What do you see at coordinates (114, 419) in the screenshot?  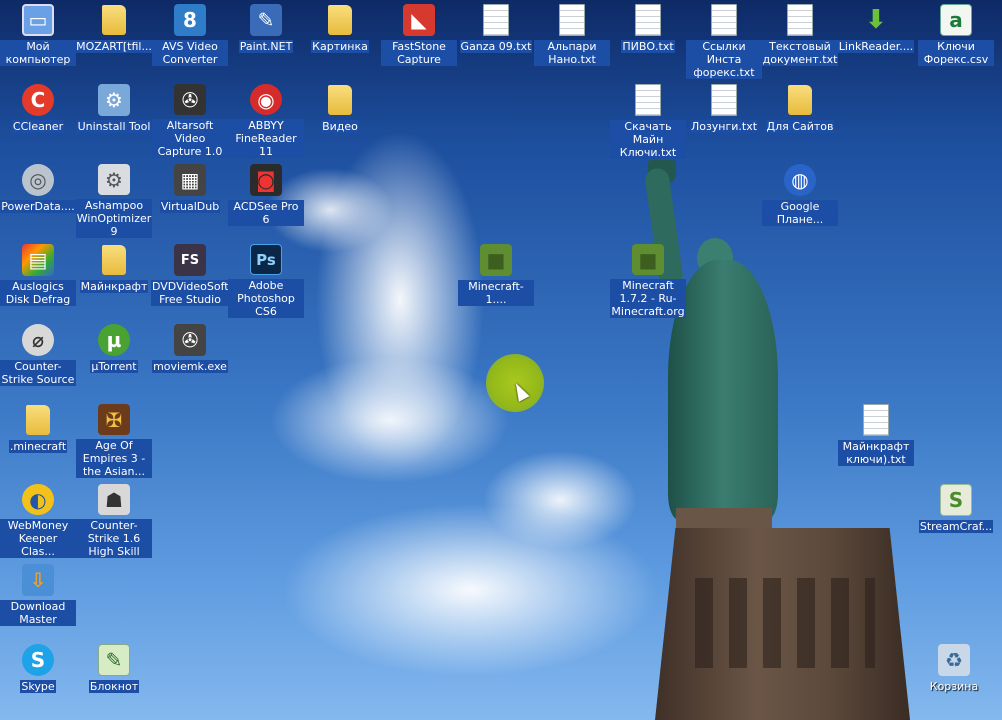 I see `age-of-empires-icon: ✠` at bounding box center [114, 419].